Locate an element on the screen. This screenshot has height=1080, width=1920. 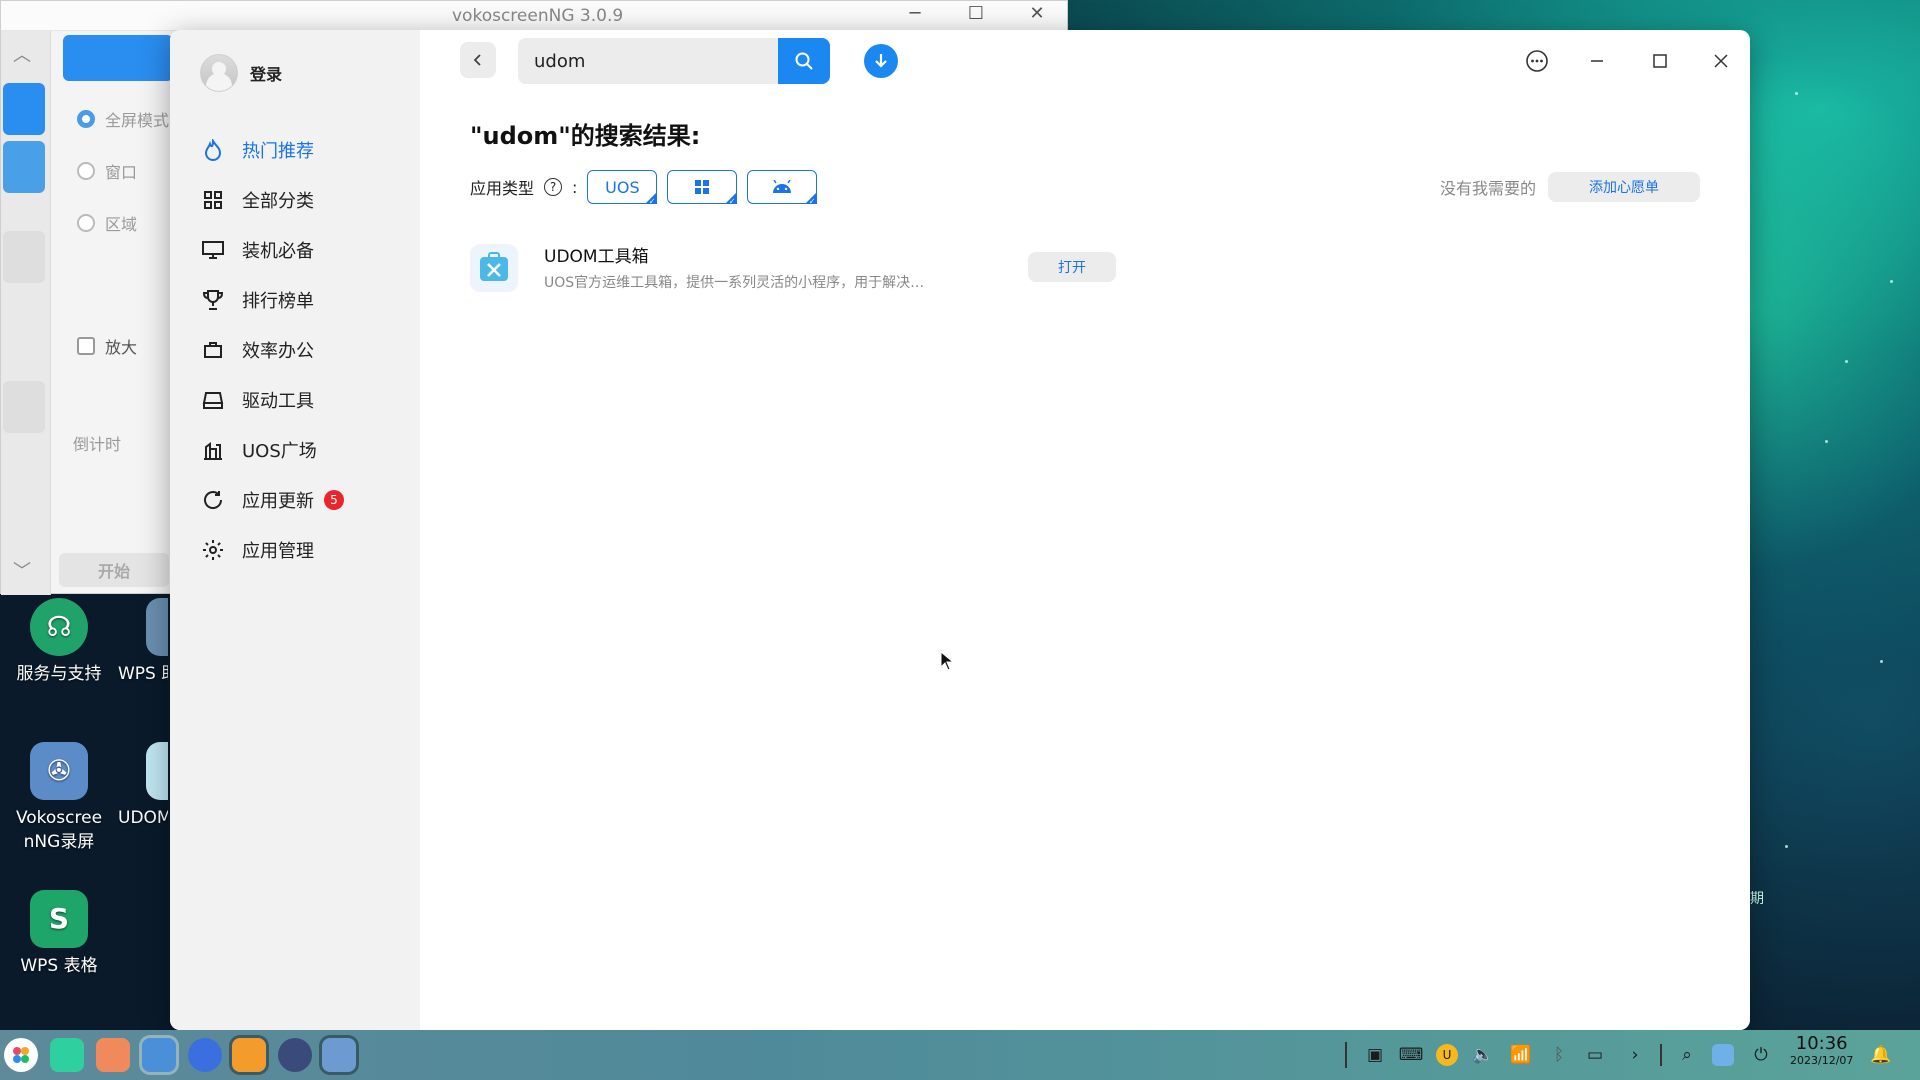
maximize-icon is located at coordinates (1660, 61).